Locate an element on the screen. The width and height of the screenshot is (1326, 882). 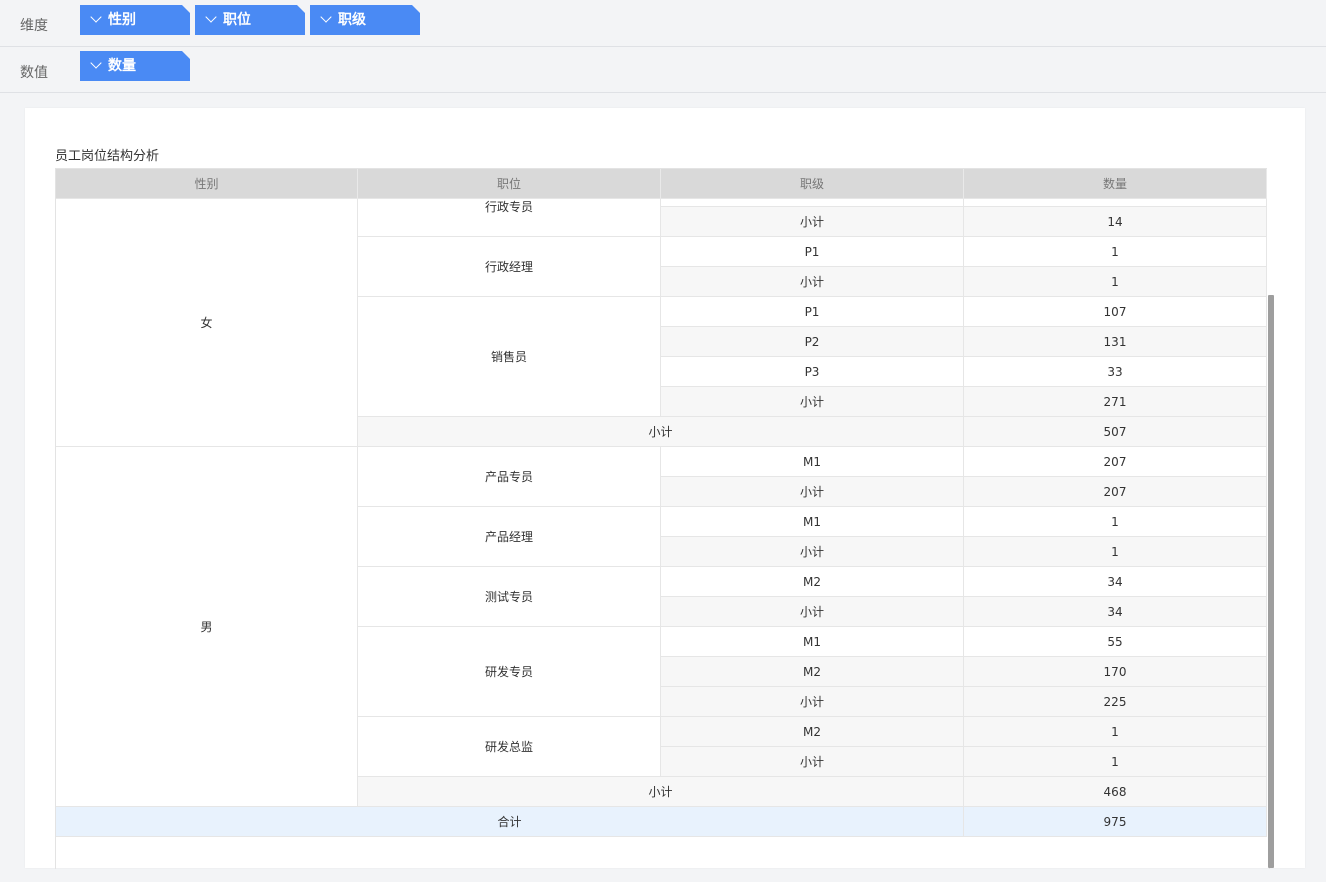
table-header-cell: 职级 is located at coordinates (812, 184).